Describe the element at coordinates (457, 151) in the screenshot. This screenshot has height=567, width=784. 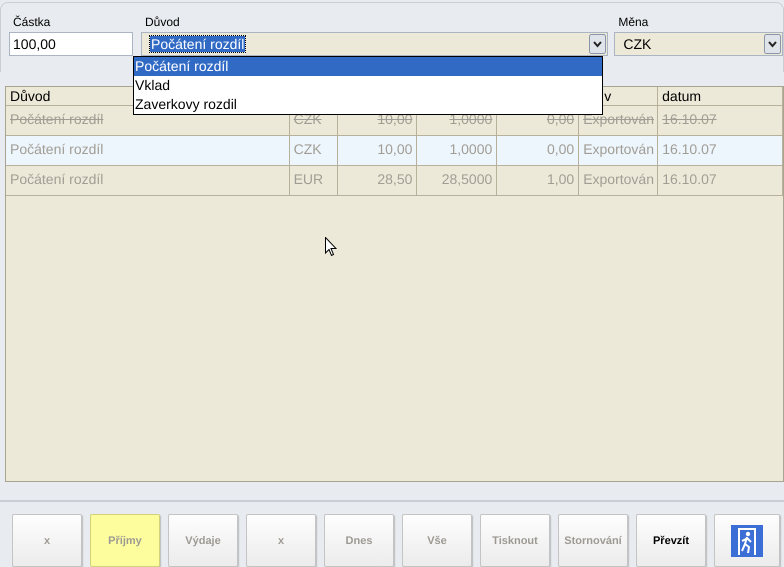
I see `table-cell: 1,0000` at that location.